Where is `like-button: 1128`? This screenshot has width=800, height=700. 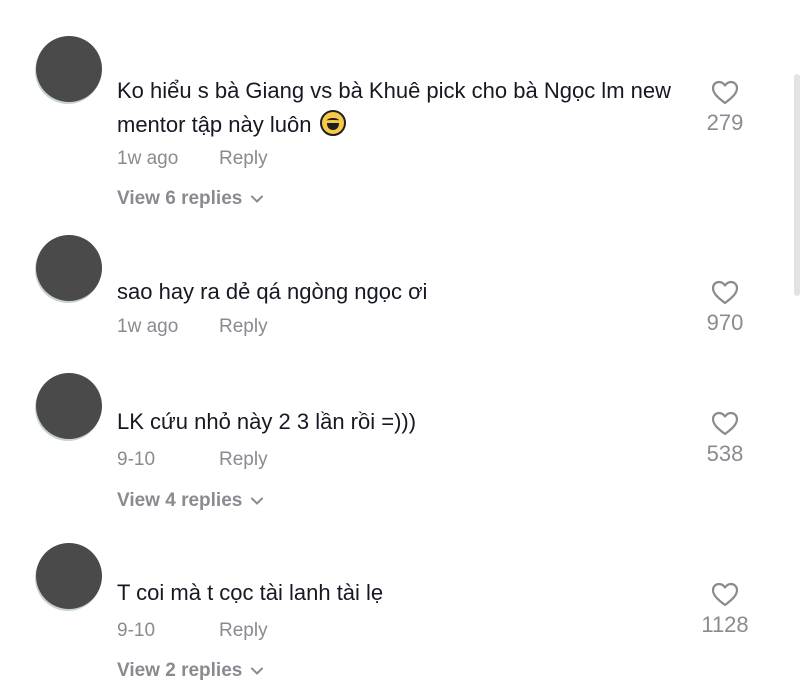
like-button: 1128 is located at coordinates (725, 610).